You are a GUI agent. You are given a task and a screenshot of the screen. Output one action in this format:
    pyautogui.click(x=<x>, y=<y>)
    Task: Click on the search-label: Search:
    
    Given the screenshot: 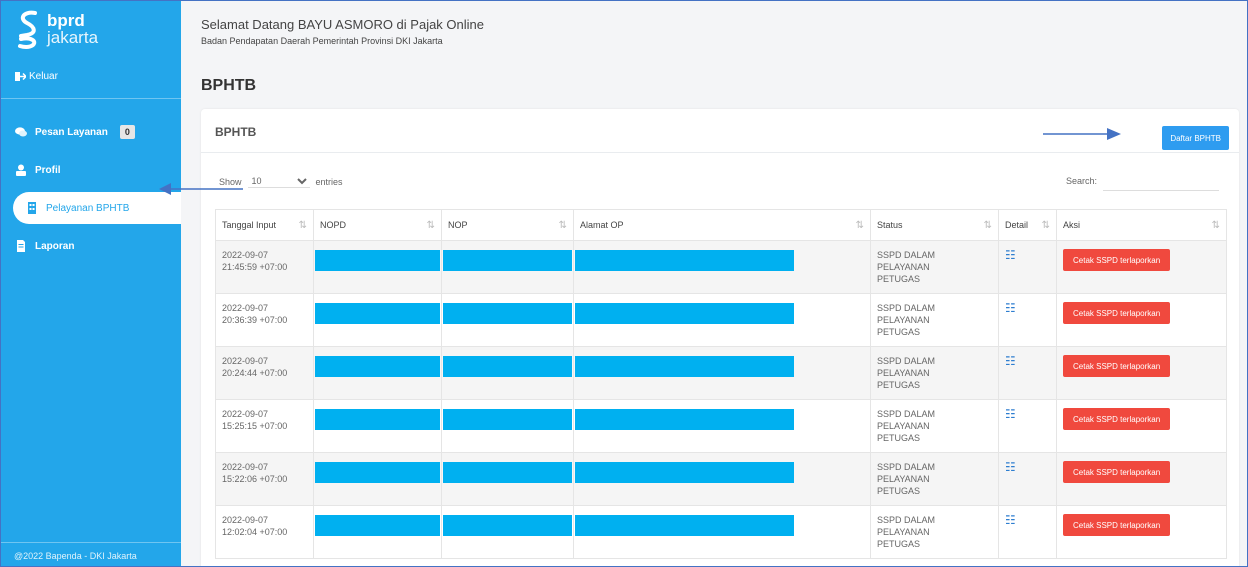 What is the action you would take?
    pyautogui.click(x=1081, y=181)
    